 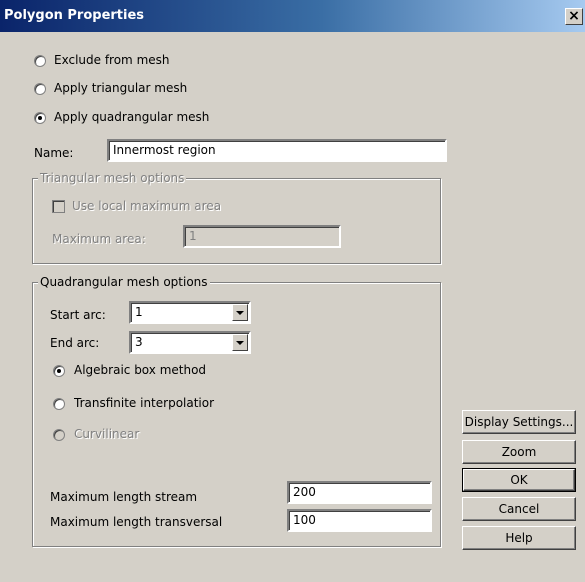 I want to click on max-length-transversal-label: Maximum length transversal, so click(x=136, y=522).